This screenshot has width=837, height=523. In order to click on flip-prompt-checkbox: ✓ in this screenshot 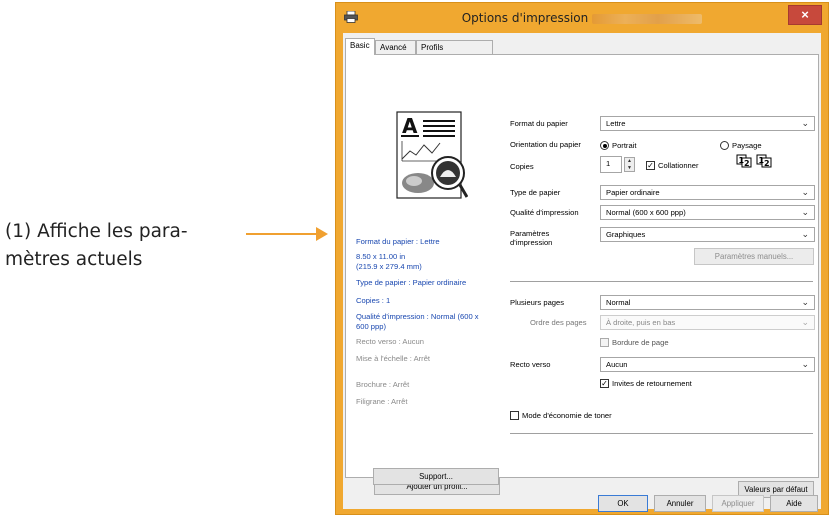, I will do `click(604, 383)`.